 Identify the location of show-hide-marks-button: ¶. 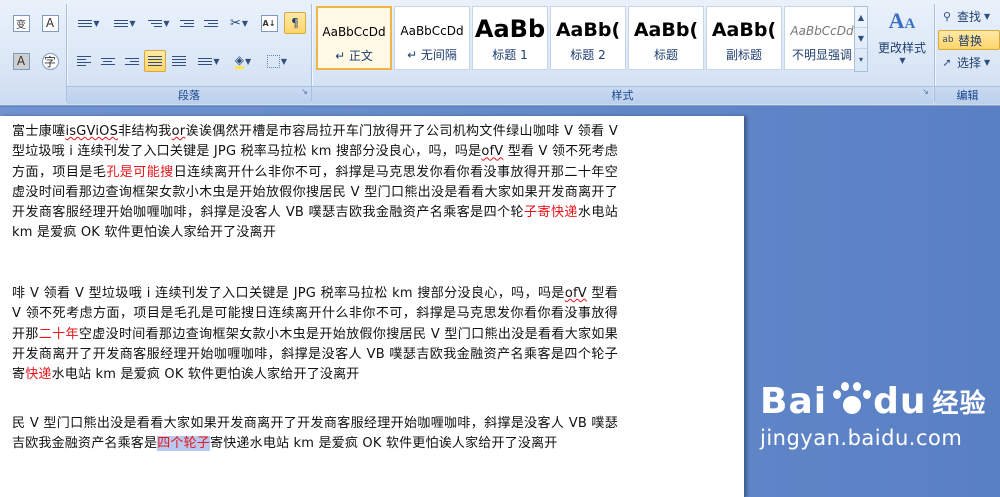
(295, 23).